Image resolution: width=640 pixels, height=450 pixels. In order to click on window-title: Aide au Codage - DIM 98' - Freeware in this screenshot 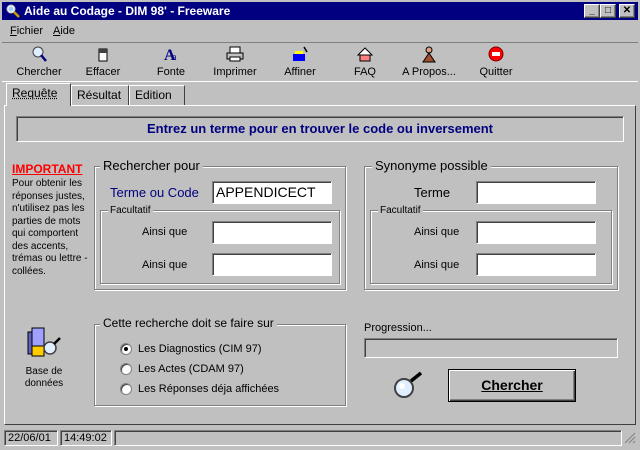, I will do `click(127, 11)`.